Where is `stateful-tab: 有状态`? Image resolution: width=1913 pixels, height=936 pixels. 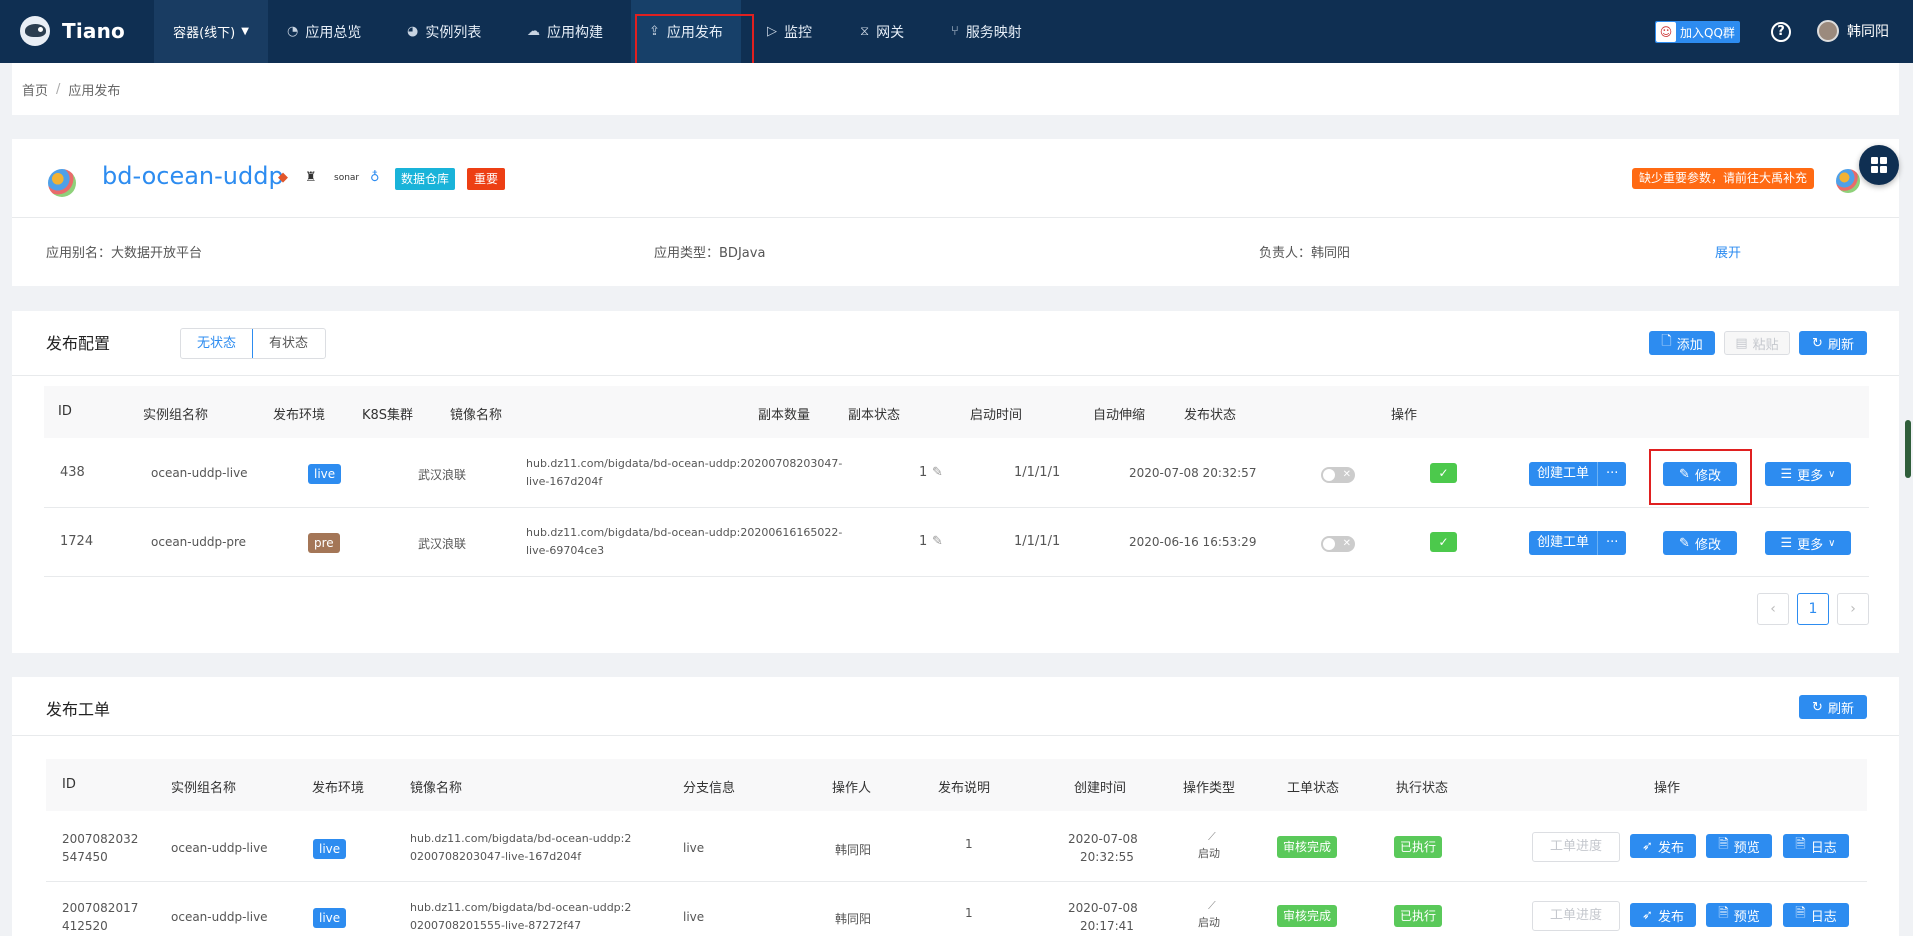
stateful-tab: 有状态 is located at coordinates (288, 343).